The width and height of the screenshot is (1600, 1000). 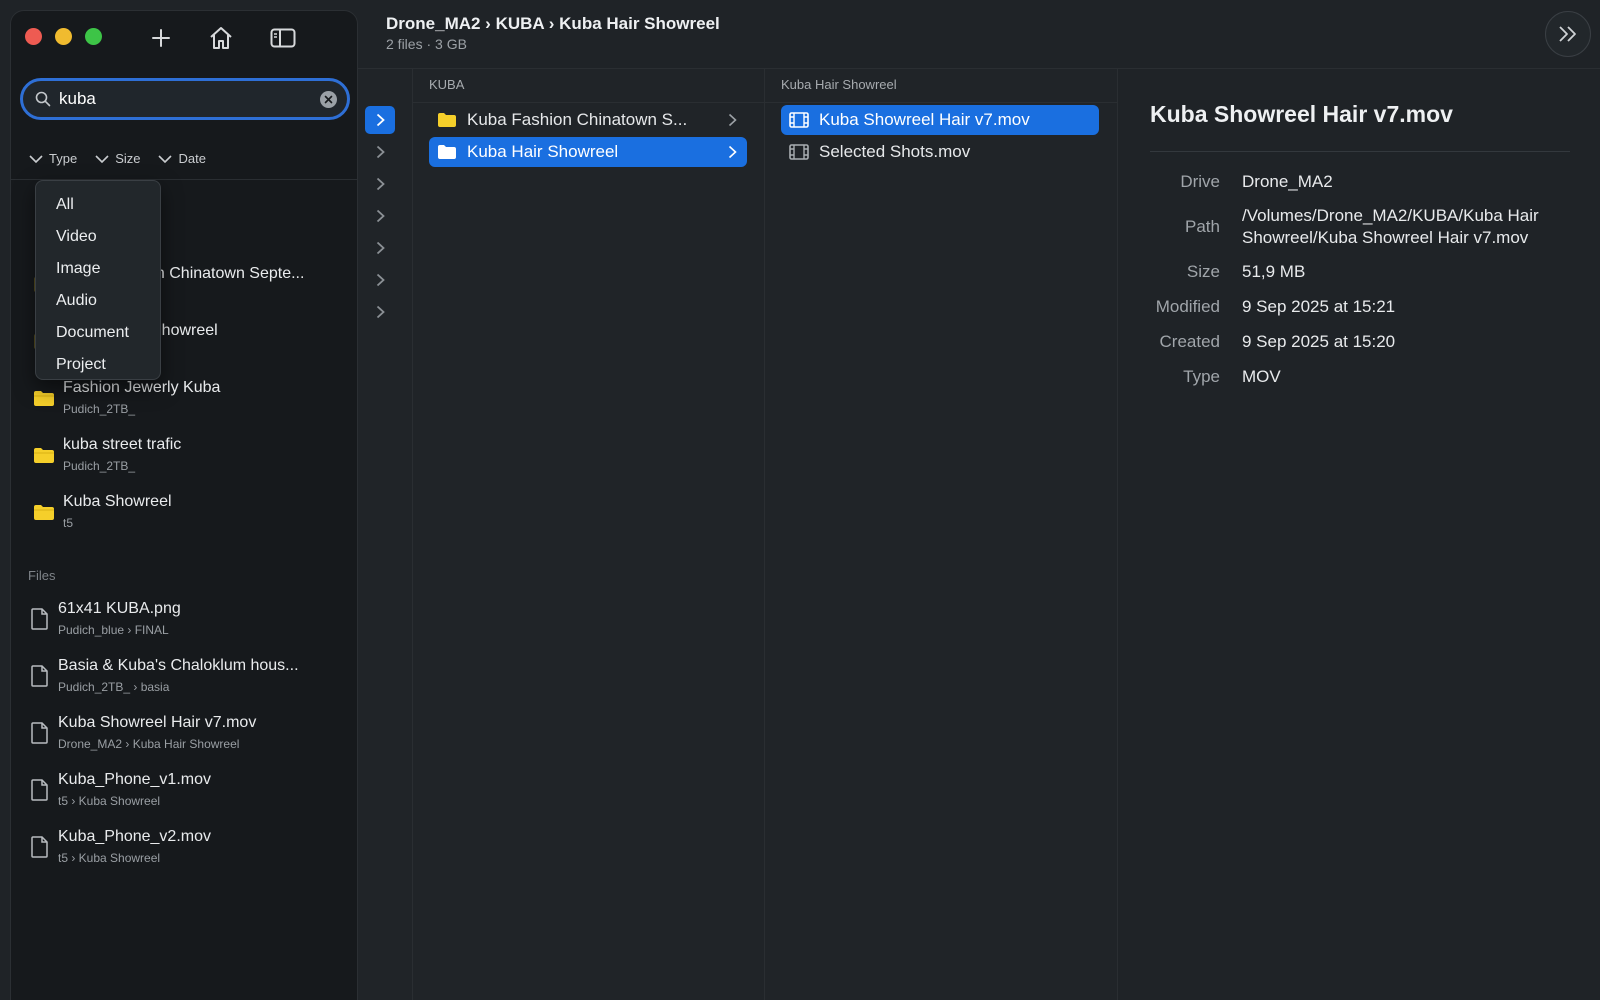 I want to click on menu-item-project: Project, so click(x=98, y=365).